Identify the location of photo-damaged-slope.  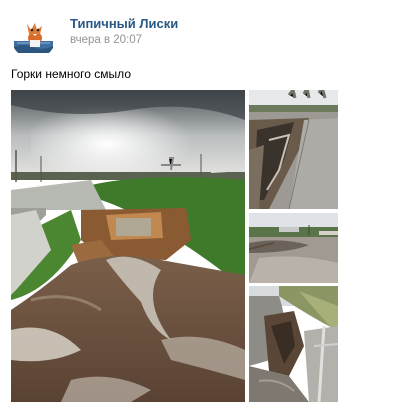
(293, 344).